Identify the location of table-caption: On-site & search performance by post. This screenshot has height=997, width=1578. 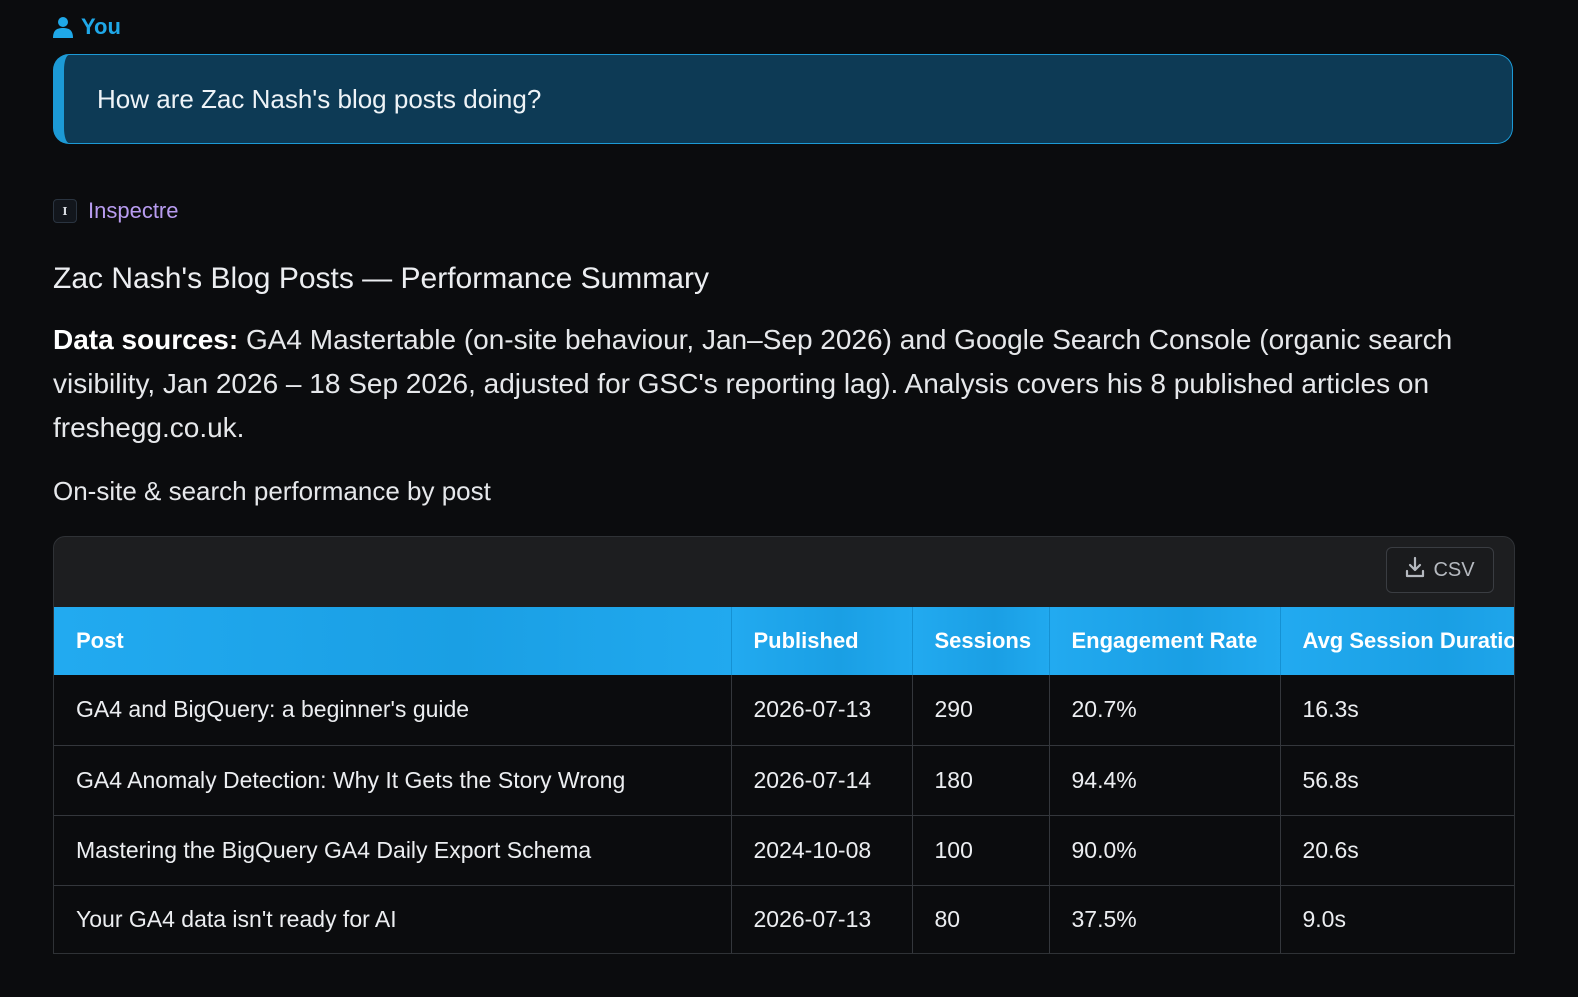
(272, 491).